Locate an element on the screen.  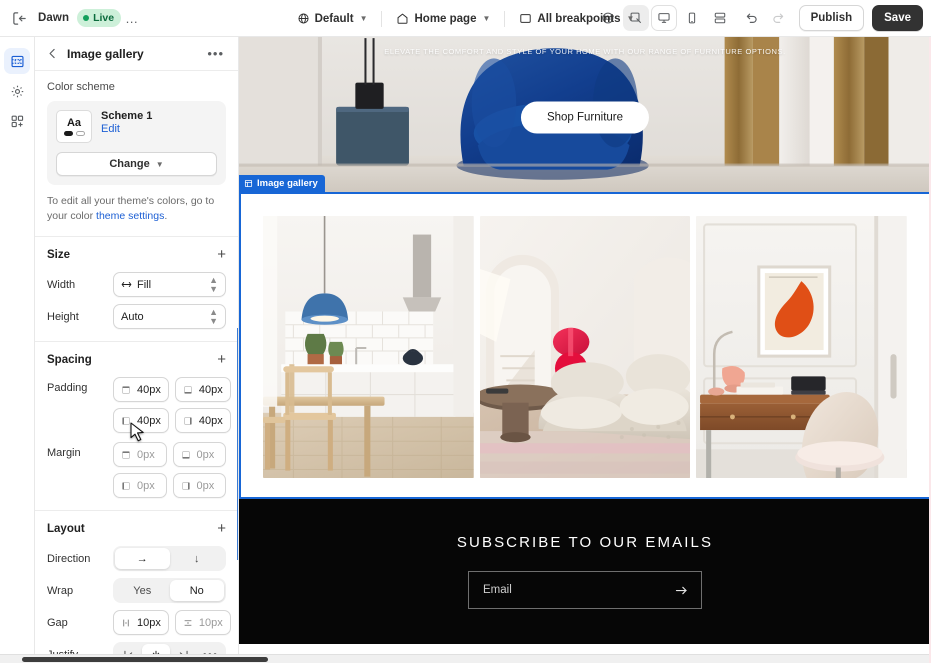
page-title: Image gallery is located at coordinates (105, 53).